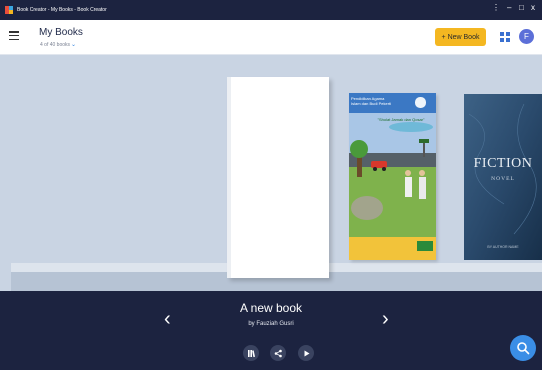 This screenshot has width=542, height=370. I want to click on search-button, so click(523, 348).